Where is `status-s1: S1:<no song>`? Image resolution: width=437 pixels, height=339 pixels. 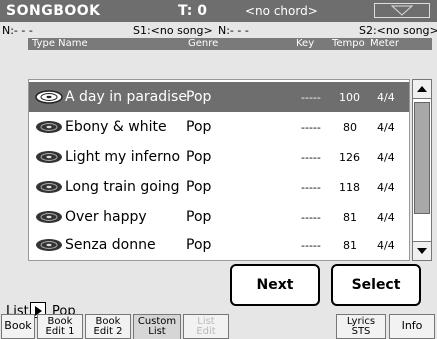
status-s1: S1:<no song> is located at coordinates (173, 30).